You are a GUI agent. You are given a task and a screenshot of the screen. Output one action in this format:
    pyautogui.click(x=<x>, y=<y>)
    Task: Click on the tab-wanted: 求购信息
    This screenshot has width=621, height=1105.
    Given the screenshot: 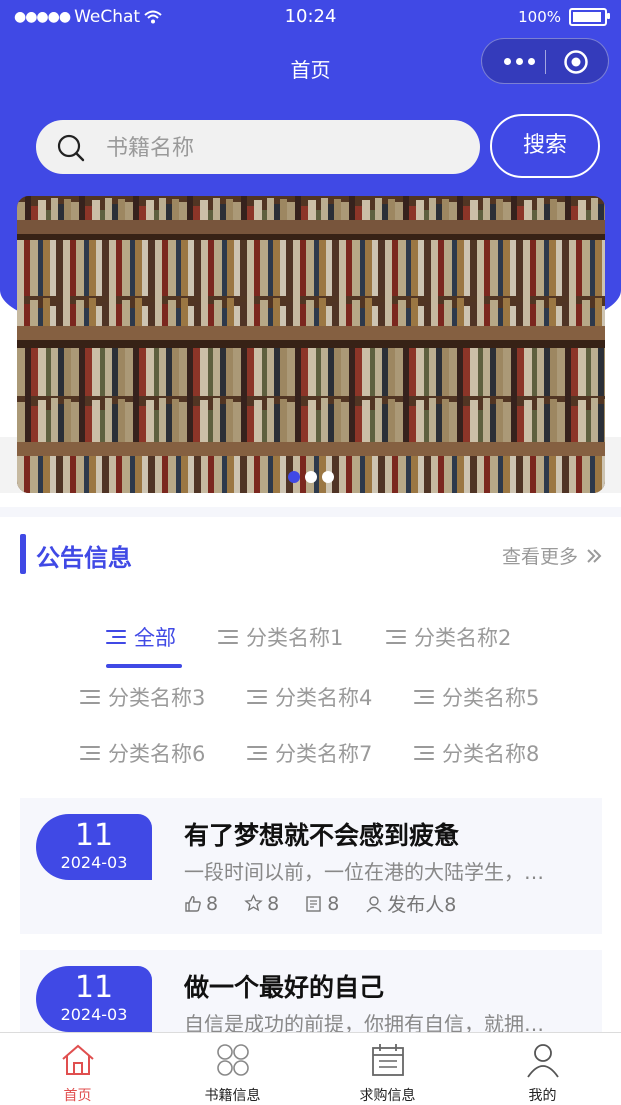 What is the action you would take?
    pyautogui.click(x=387, y=1069)
    